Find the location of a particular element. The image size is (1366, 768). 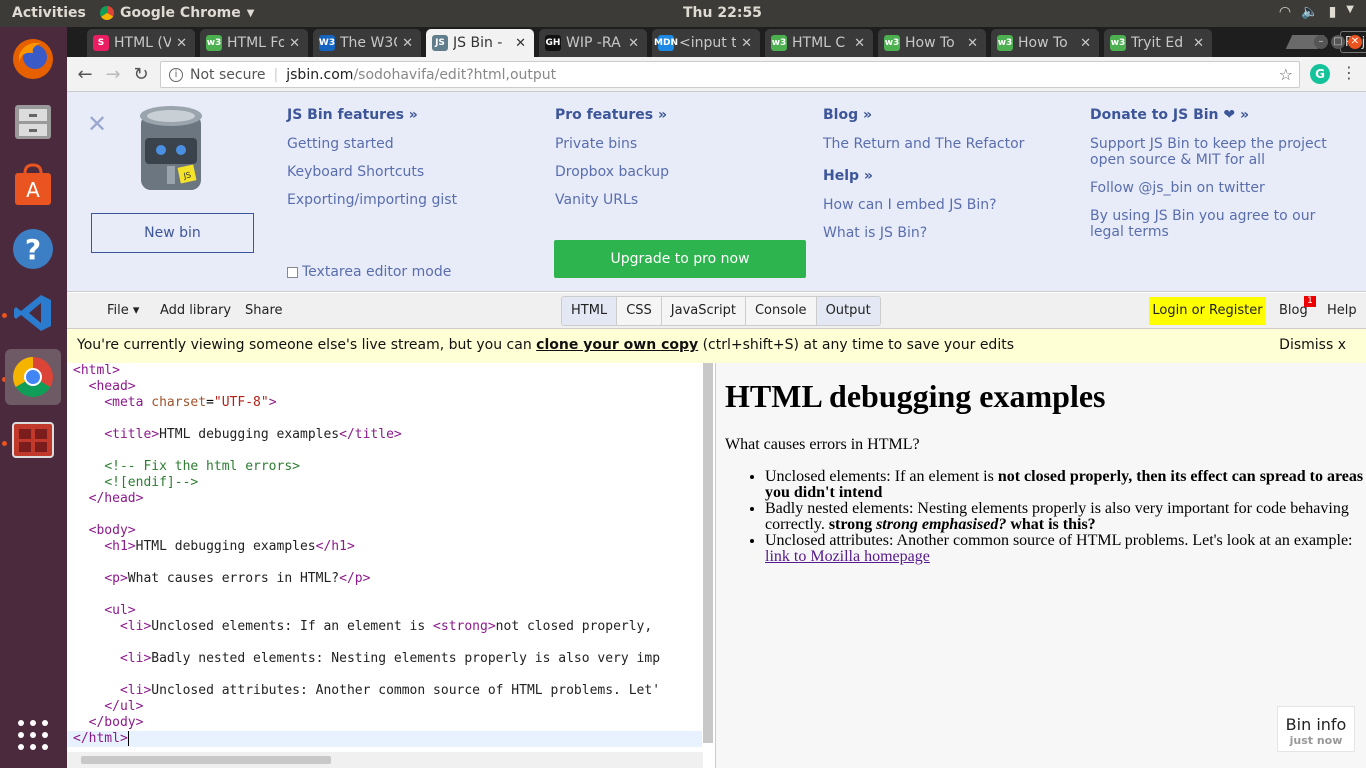

browser-tab: GH WIP -RA ✕ is located at coordinates (593, 43).